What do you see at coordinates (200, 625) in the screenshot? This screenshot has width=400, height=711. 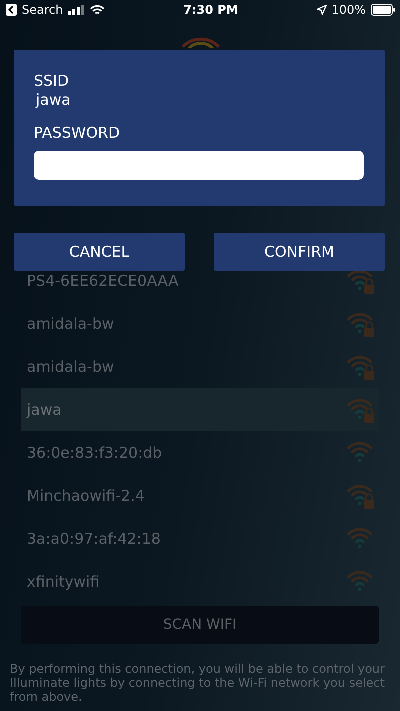 I see `scan-wifi-button: SCAN WIFI` at bounding box center [200, 625].